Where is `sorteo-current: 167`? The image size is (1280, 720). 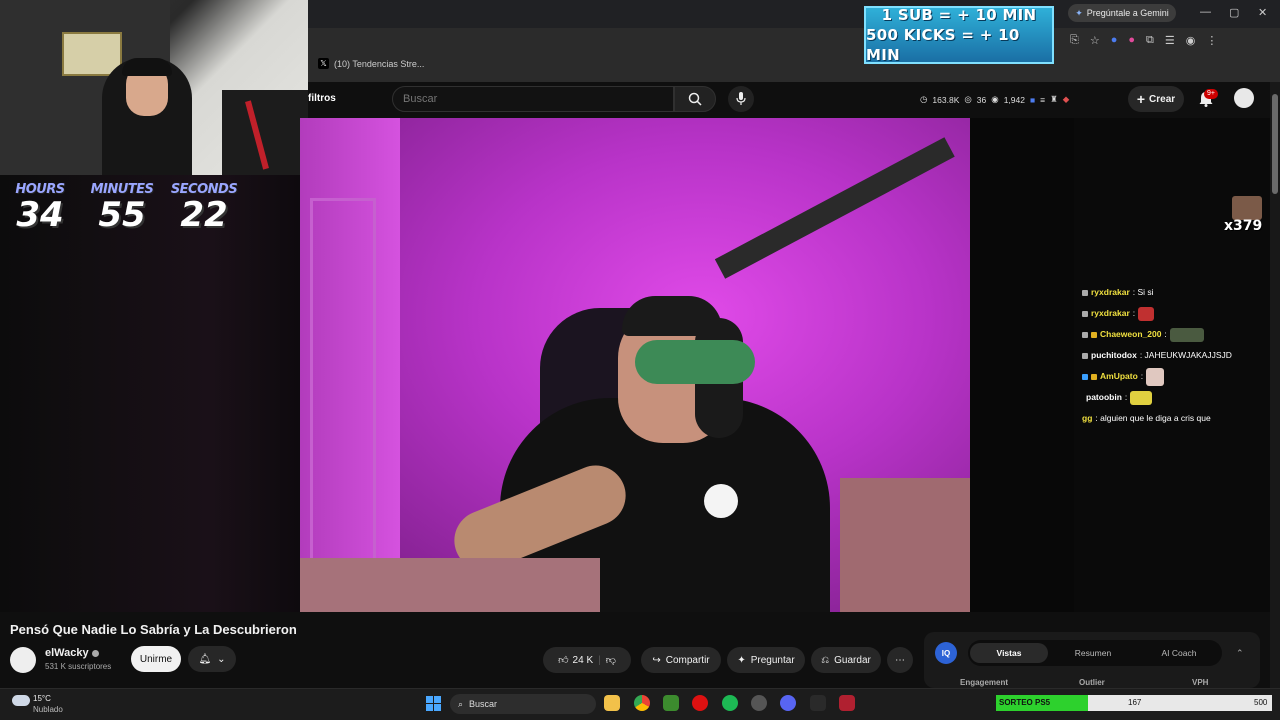
sorteo-current: 167 is located at coordinates (1135, 702).